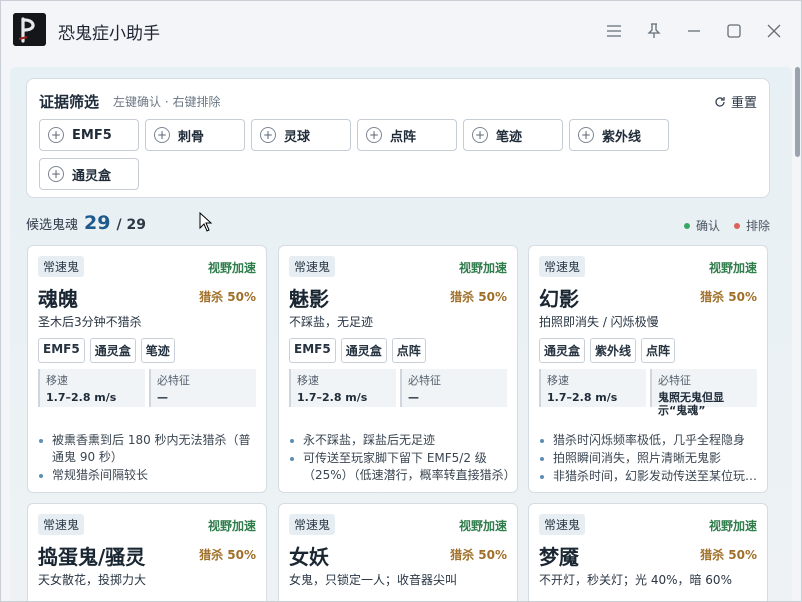  I want to click on reset-button: 重置, so click(735, 101).